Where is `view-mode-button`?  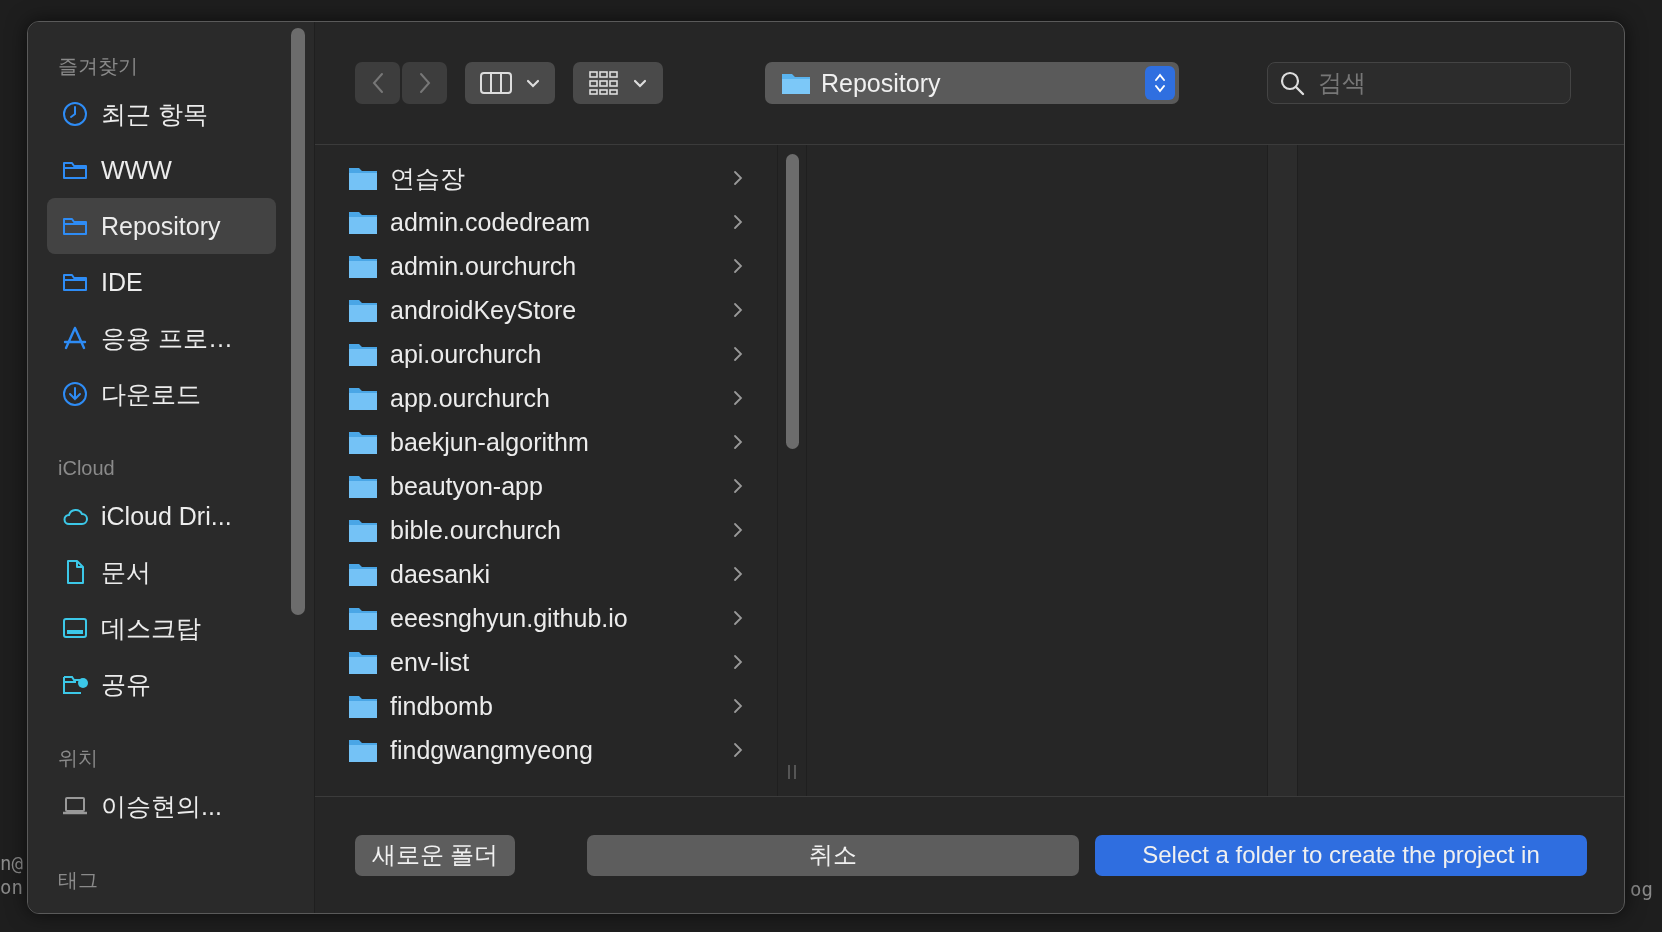
view-mode-button is located at coordinates (510, 83).